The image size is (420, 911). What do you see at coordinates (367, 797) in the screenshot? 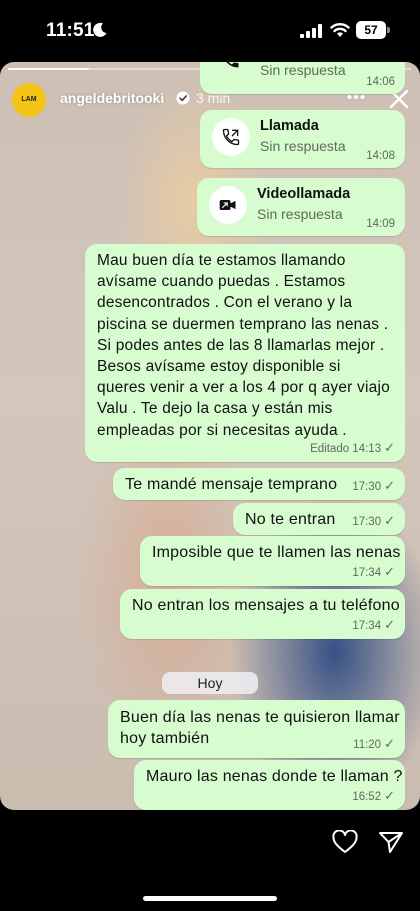
I see `message-time: 16:52` at bounding box center [367, 797].